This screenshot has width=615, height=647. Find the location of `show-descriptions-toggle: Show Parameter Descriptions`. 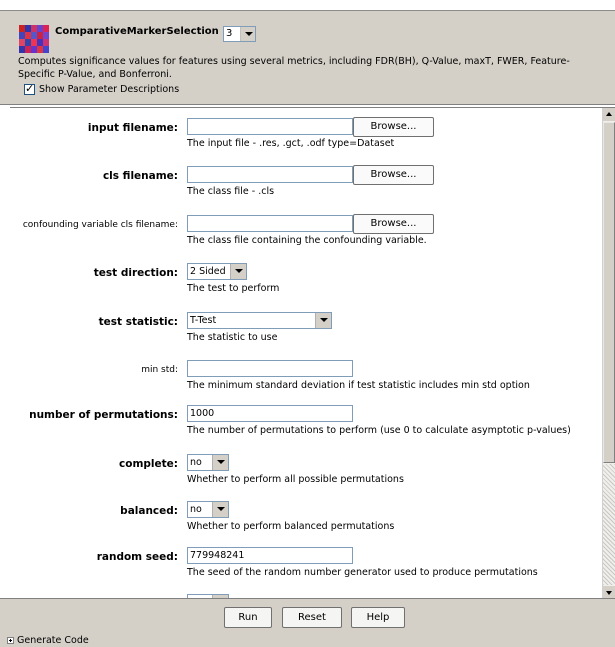

show-descriptions-toggle: Show Parameter Descriptions is located at coordinates (102, 88).